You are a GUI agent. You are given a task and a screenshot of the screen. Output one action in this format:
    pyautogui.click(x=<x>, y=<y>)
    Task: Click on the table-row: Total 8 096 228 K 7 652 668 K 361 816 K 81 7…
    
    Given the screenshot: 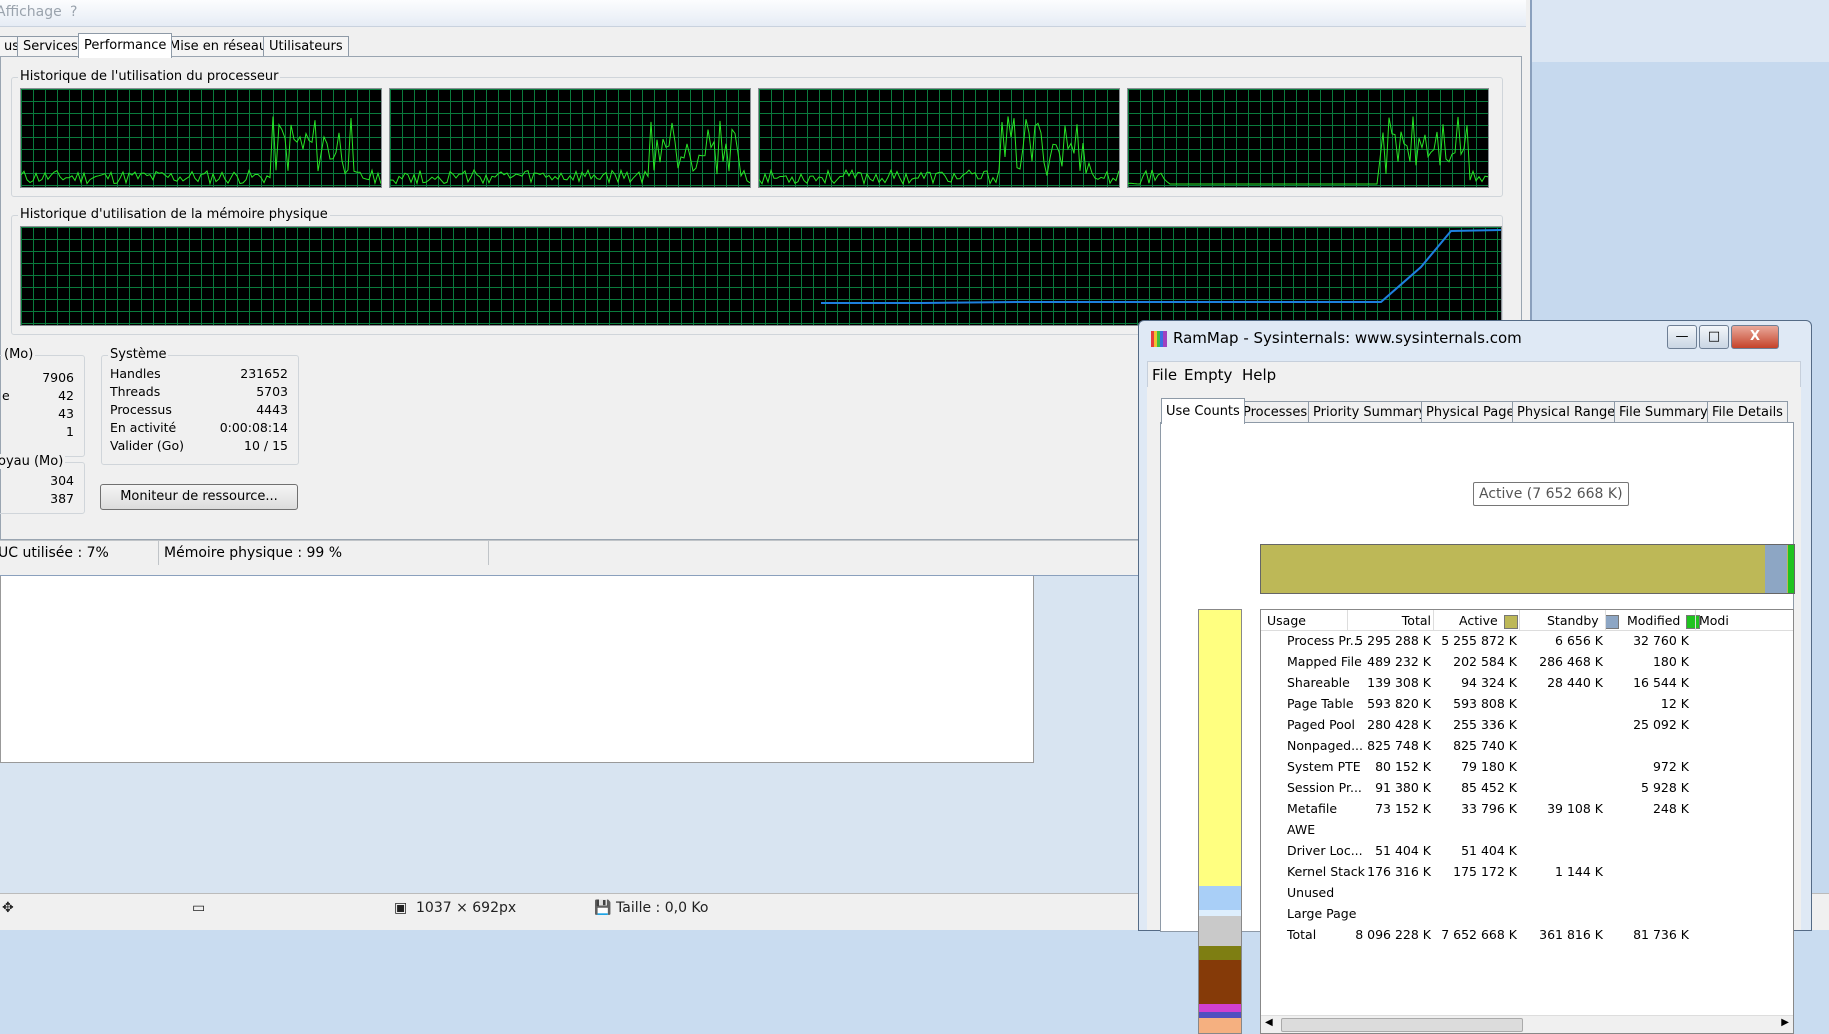 What is the action you would take?
    pyautogui.click(x=1527, y=935)
    